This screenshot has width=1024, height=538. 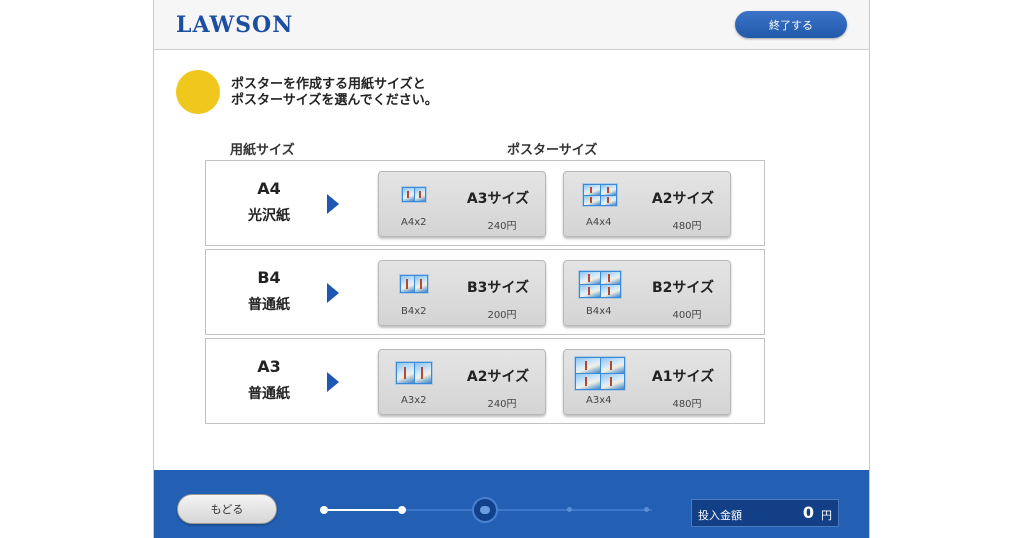 What do you see at coordinates (498, 288) in the screenshot?
I see `poster-size-name: B3サイズ` at bounding box center [498, 288].